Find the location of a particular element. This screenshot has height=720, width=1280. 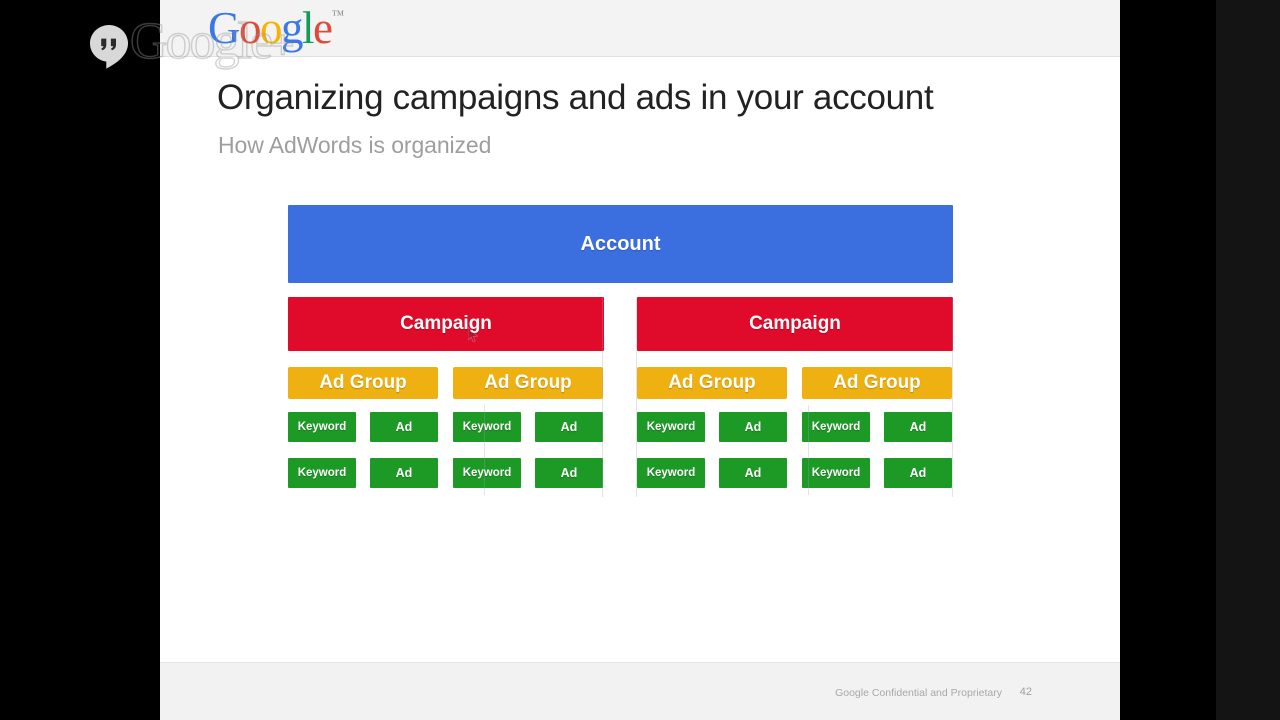

footer-confidential-text: Google Confidential and Proprietary is located at coordinates (918, 693).